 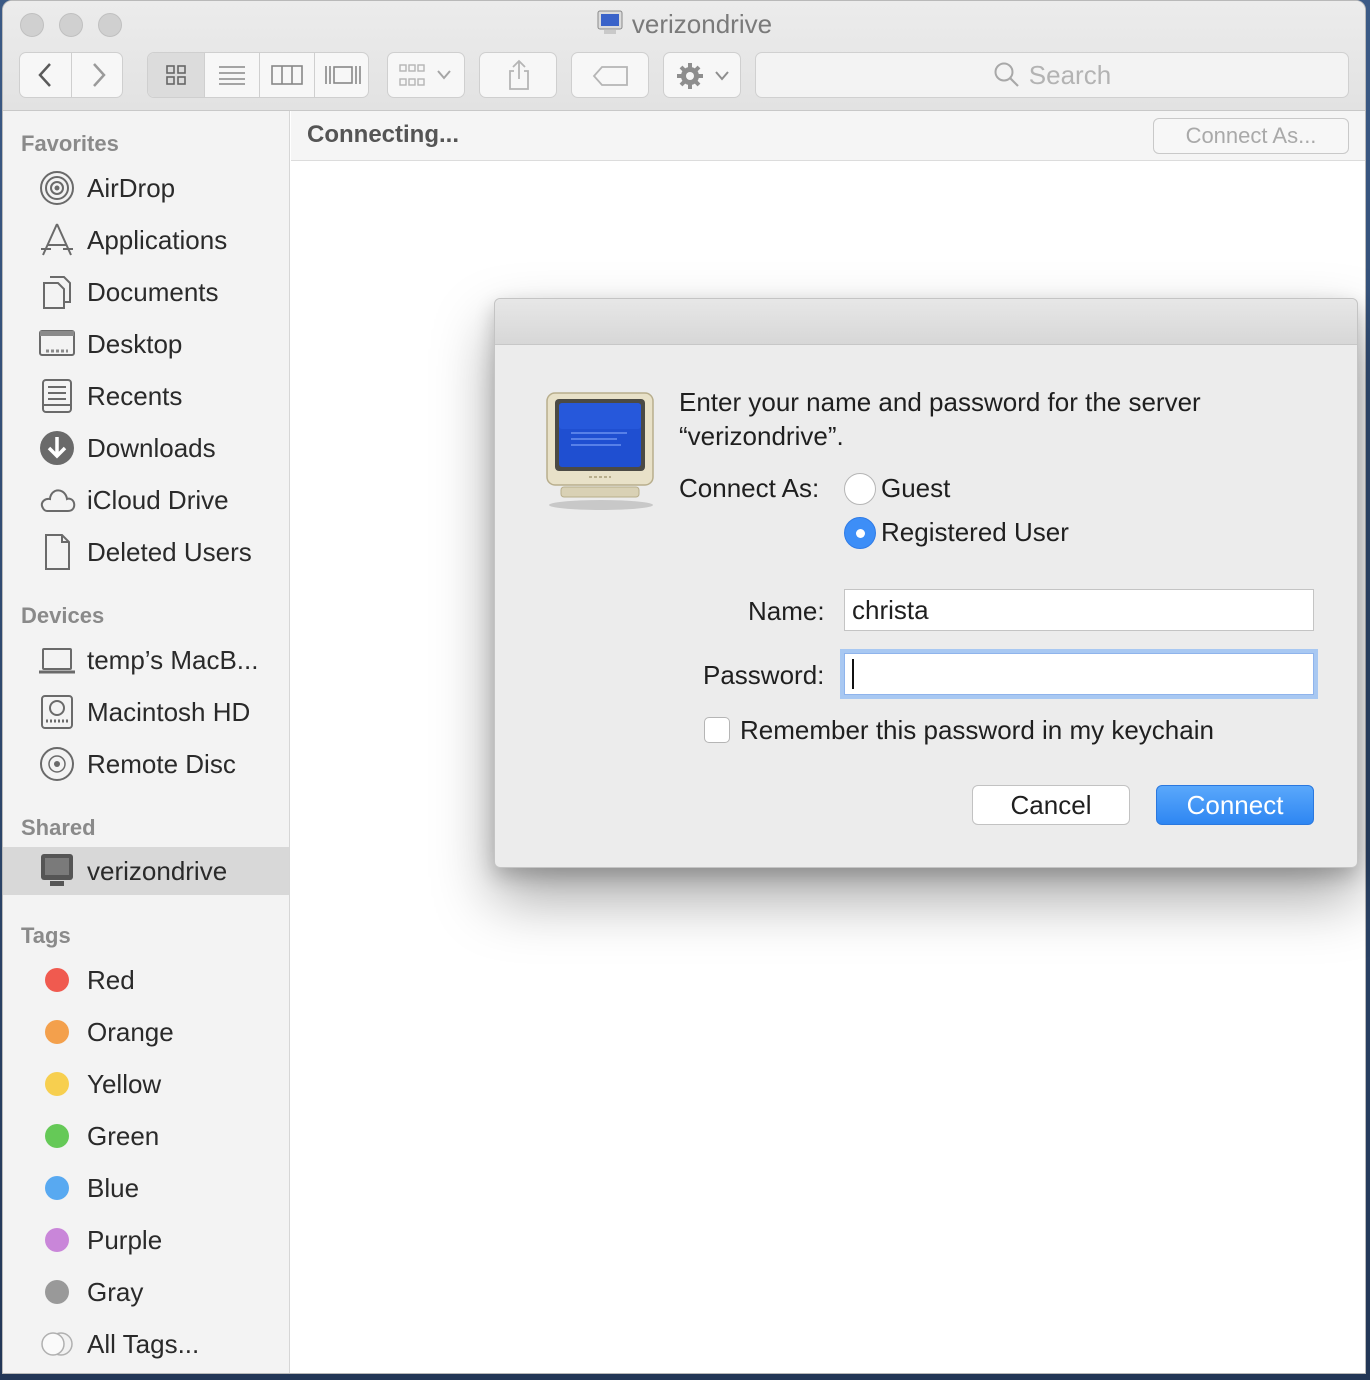 I want to click on sidebar-item-label: iCloud Drive, so click(x=158, y=499).